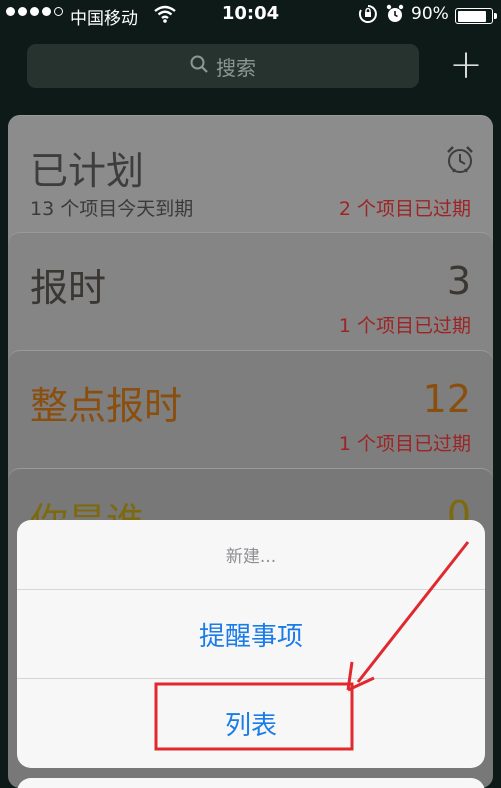  What do you see at coordinates (476, 16) in the screenshot?
I see `battery-icon` at bounding box center [476, 16].